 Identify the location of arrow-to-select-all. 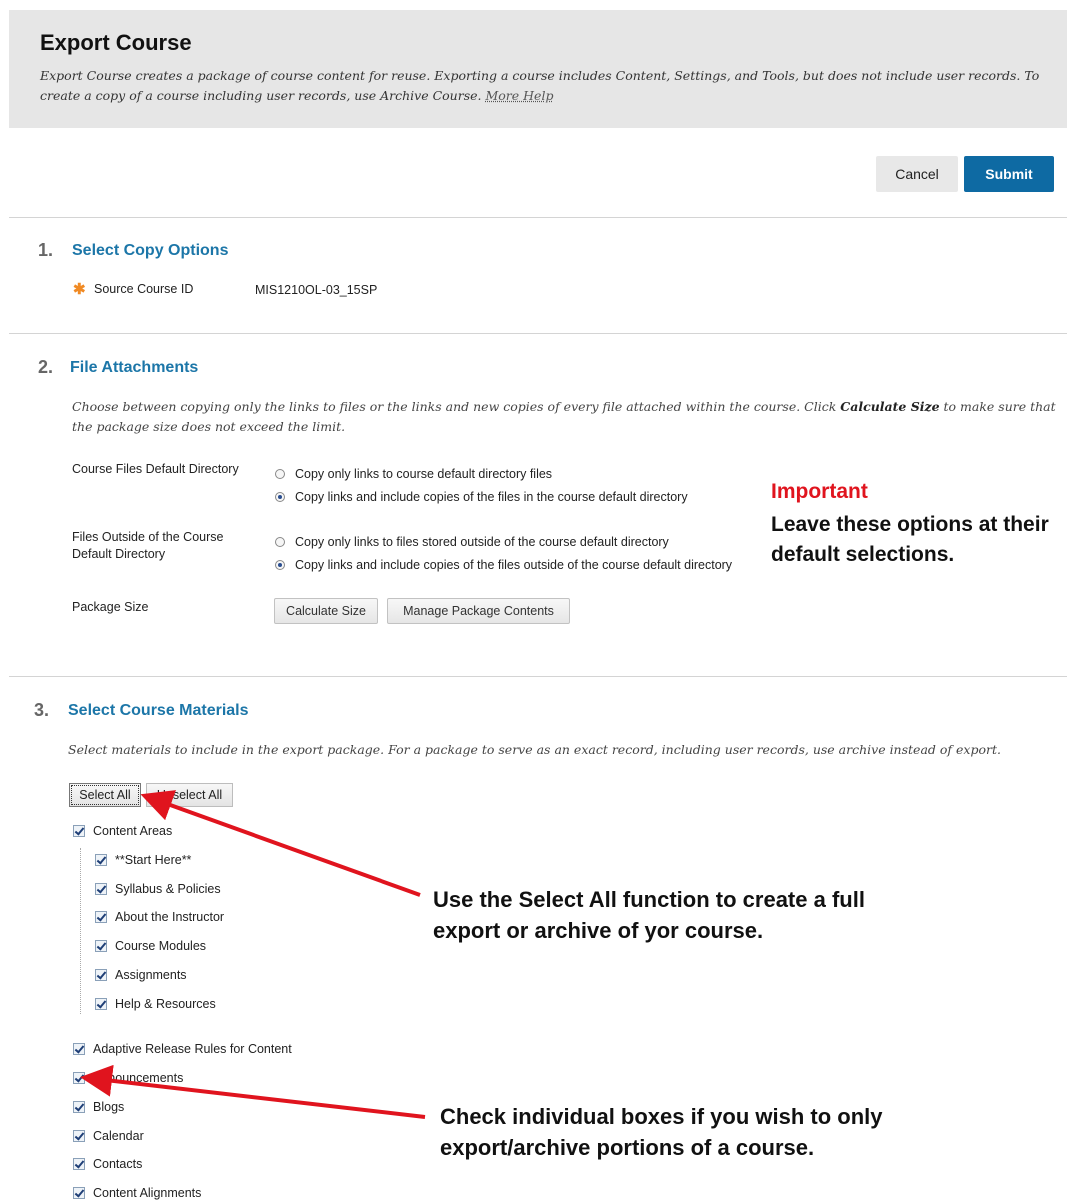
(280, 843).